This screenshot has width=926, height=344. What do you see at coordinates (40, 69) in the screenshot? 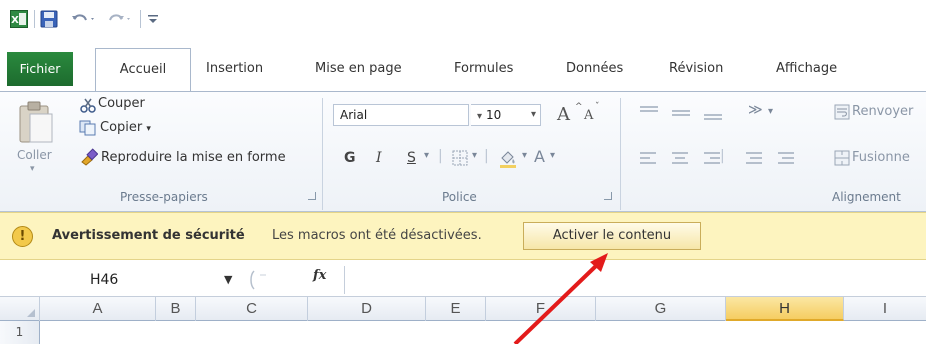
I see `tab-file: Fichier` at bounding box center [40, 69].